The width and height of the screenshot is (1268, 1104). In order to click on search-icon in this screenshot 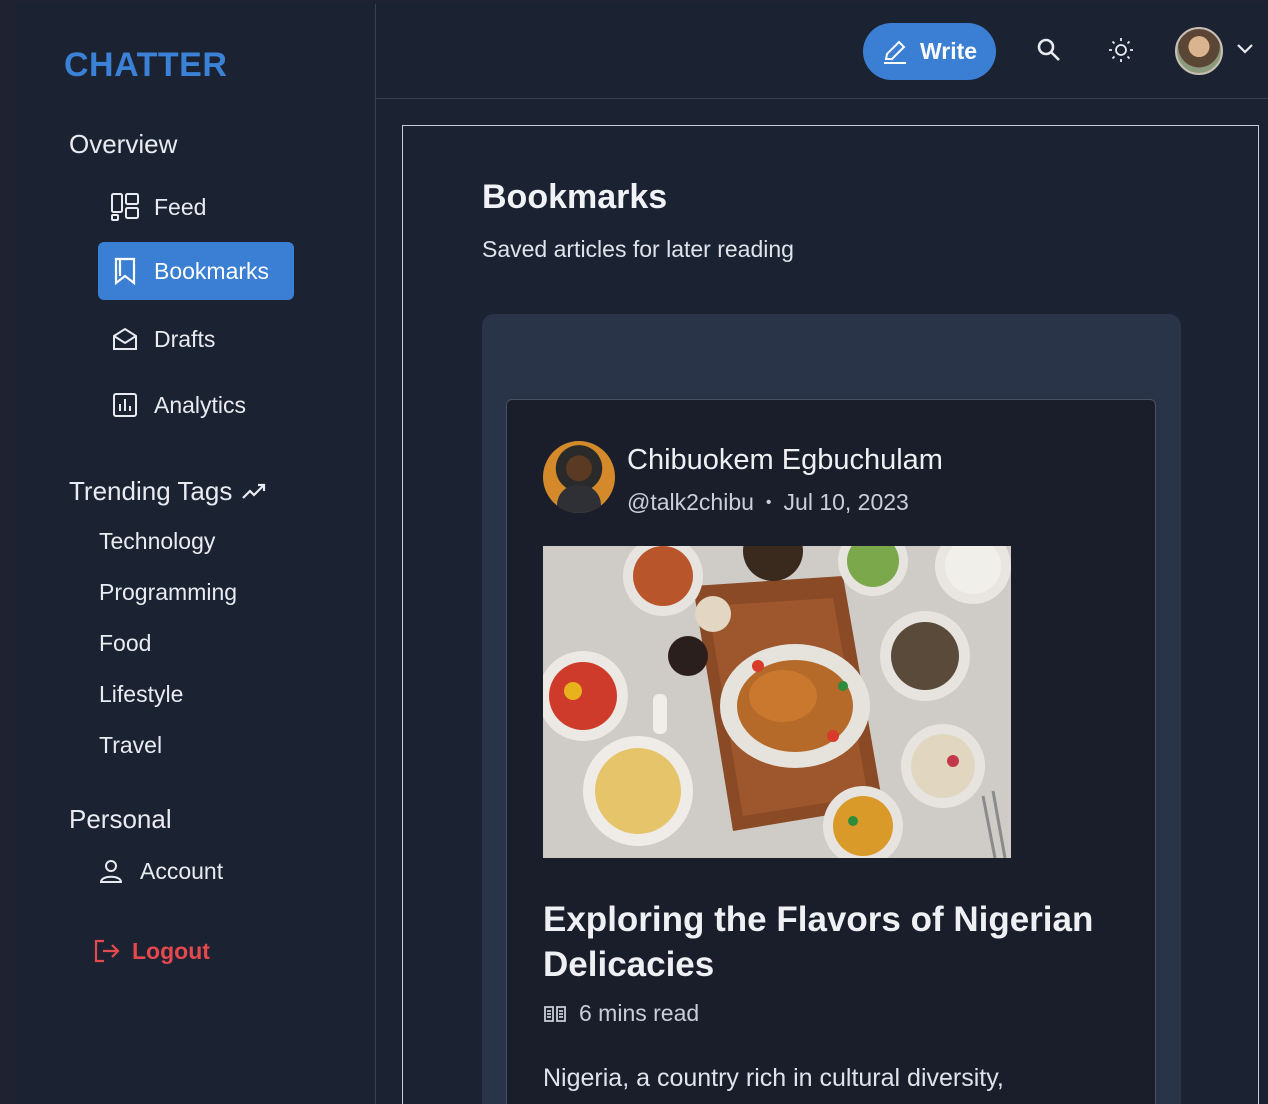, I will do `click(1049, 50)`.